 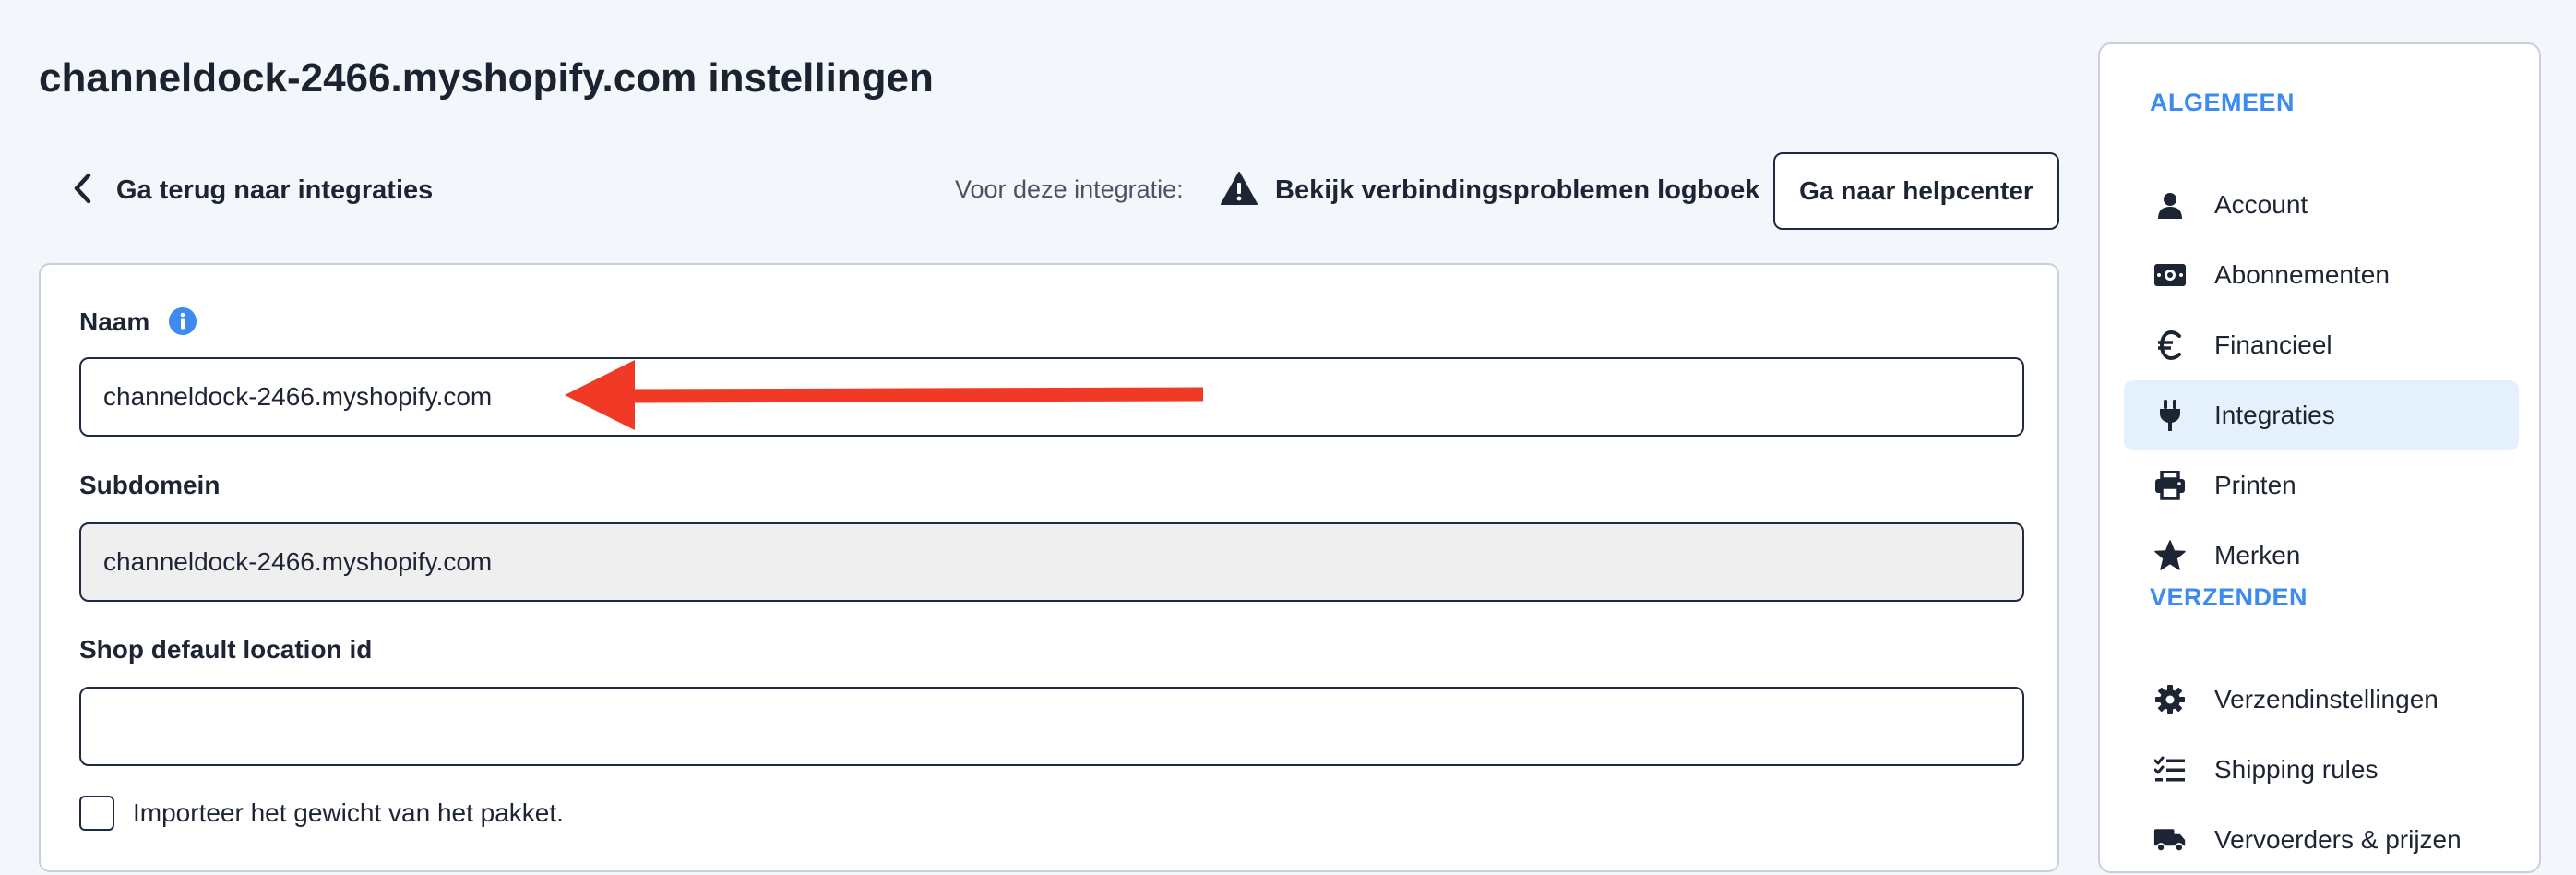 I want to click on location-id-input, so click(x=1052, y=726).